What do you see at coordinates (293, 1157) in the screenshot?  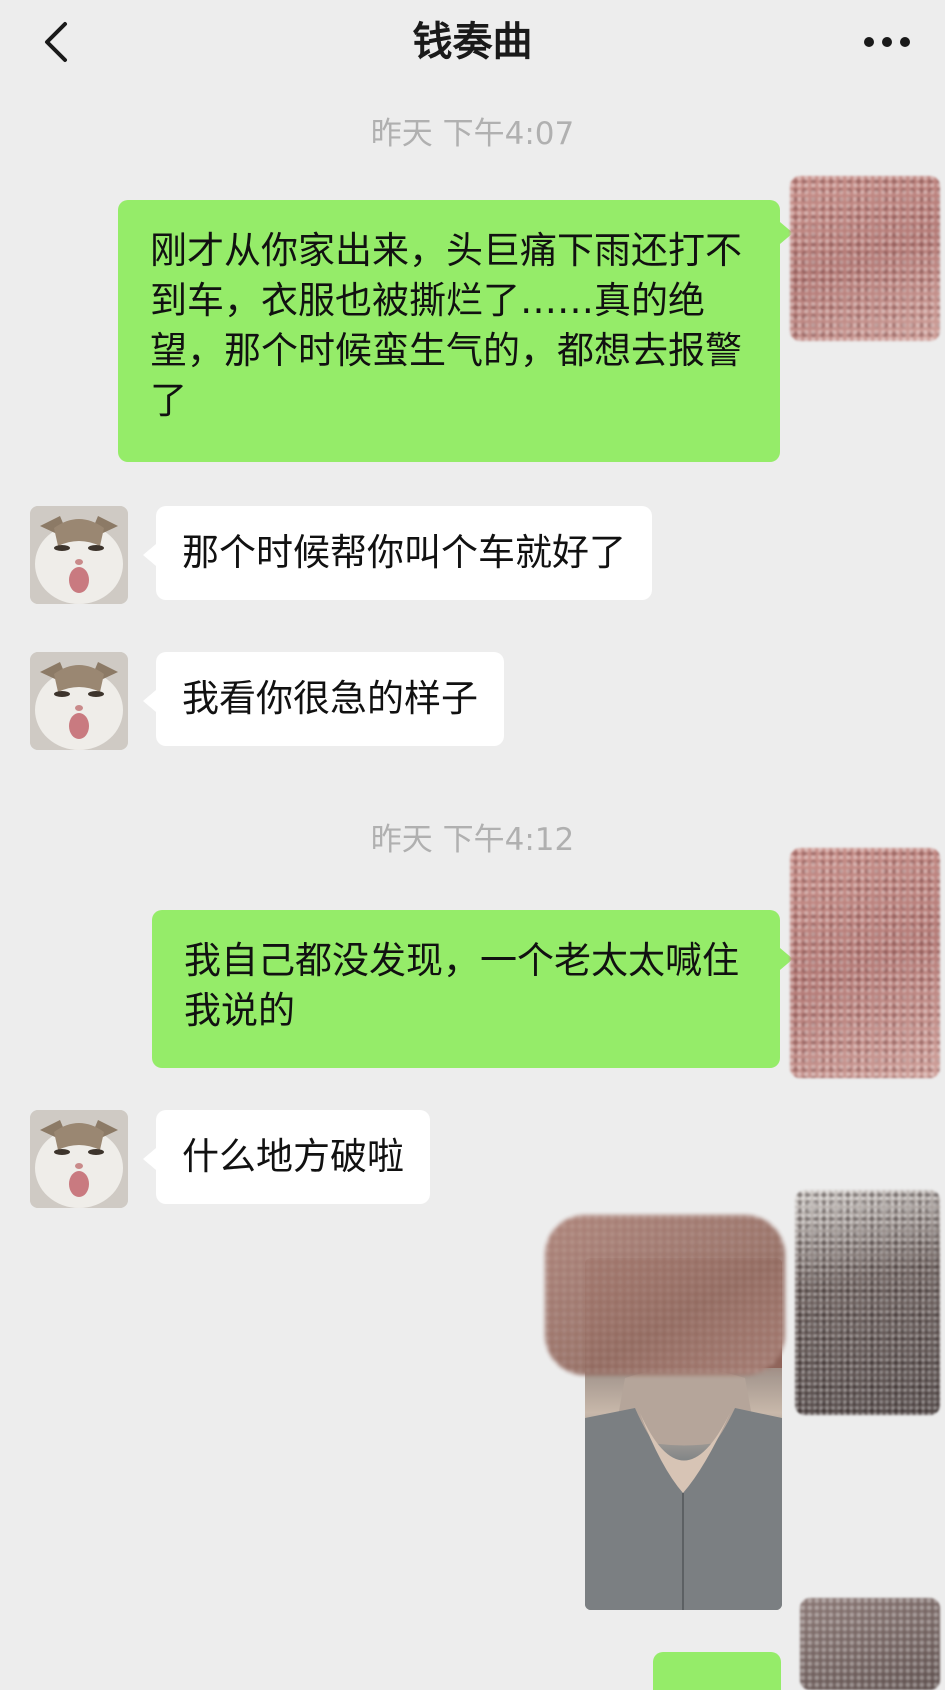 I see `message-bubble-received: 什么地方破啦` at bounding box center [293, 1157].